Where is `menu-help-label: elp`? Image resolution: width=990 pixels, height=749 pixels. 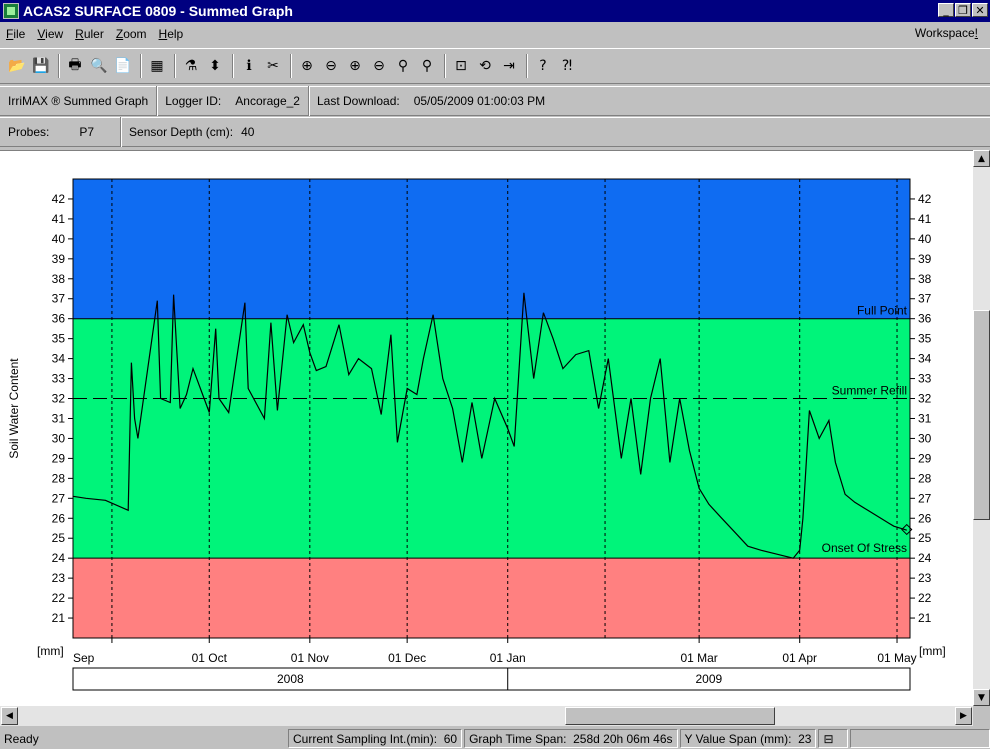
menu-help-label: elp is located at coordinates (175, 34).